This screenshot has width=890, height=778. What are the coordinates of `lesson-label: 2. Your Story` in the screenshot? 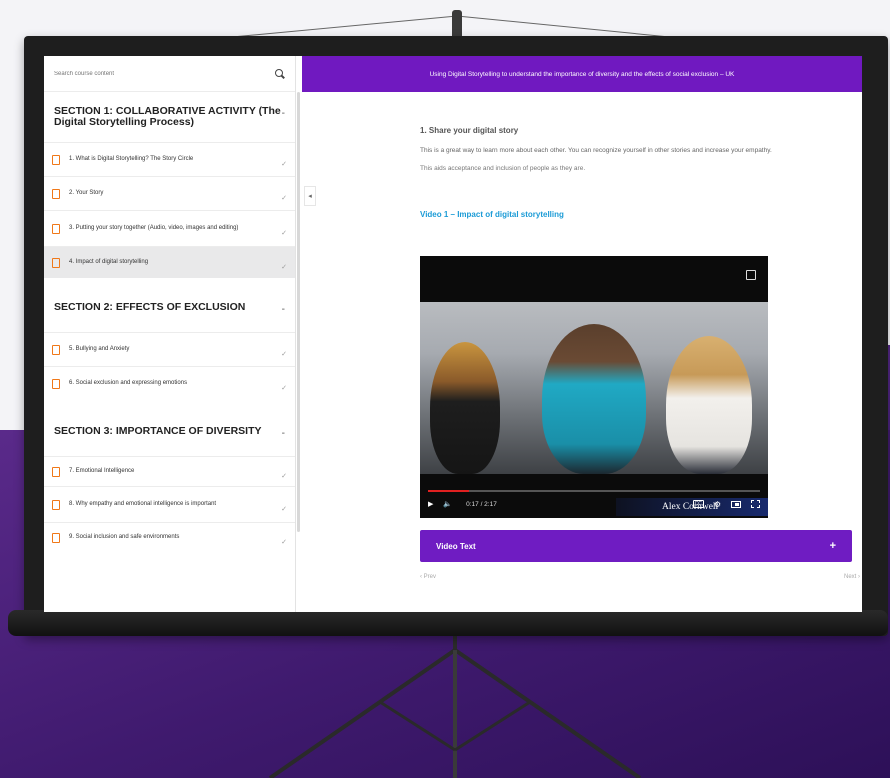 It's located at (86, 193).